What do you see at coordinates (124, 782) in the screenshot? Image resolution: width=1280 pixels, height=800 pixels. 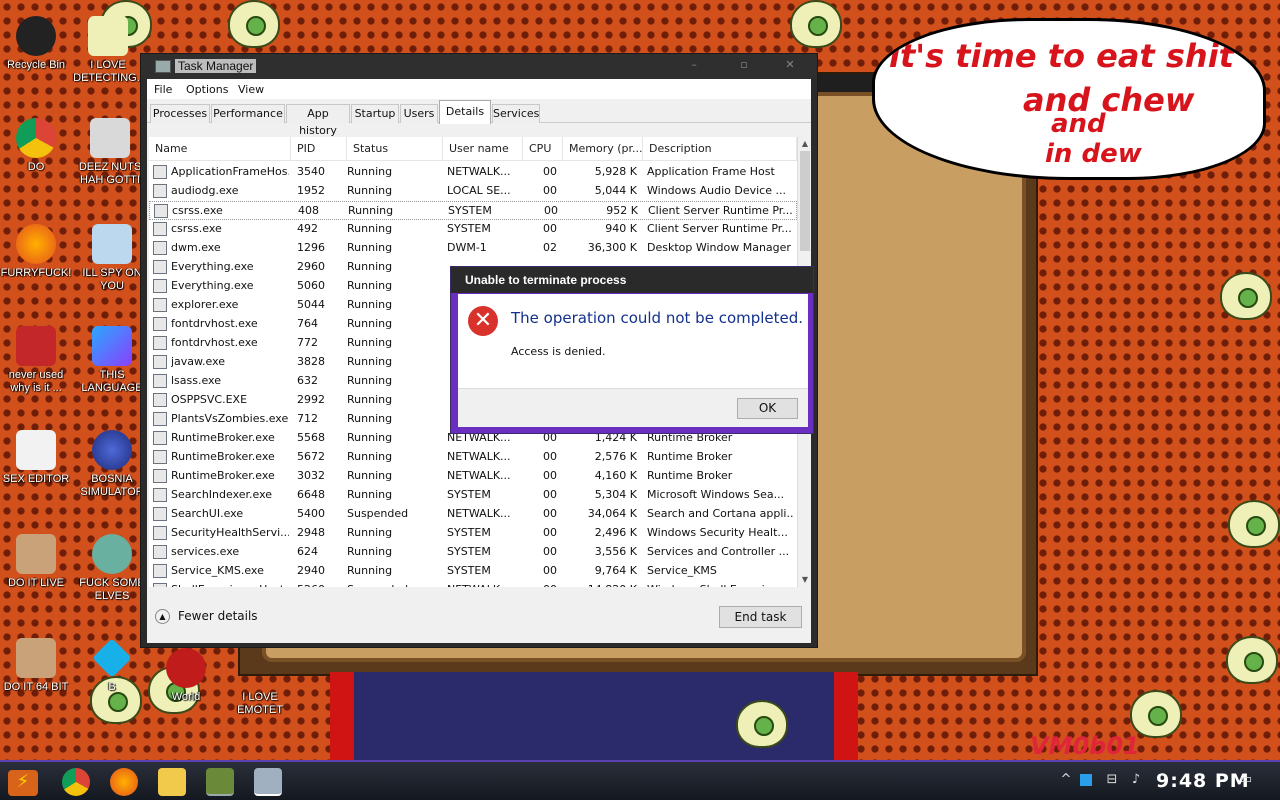 I see `taskbar-firefox-icon` at bounding box center [124, 782].